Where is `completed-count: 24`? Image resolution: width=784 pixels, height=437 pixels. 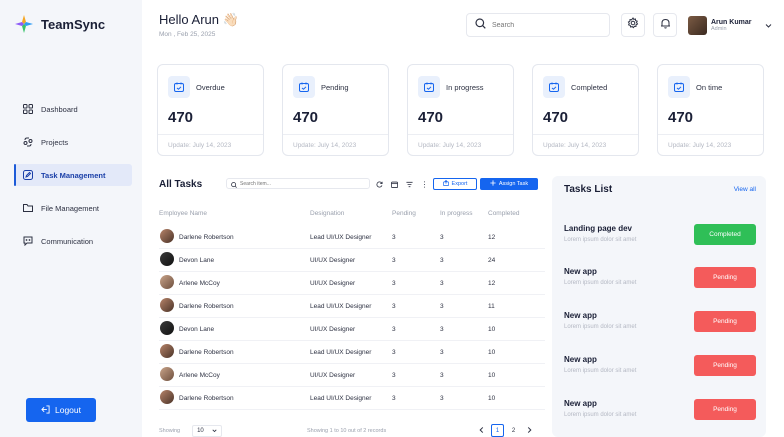
completed-count: 24 is located at coordinates (492, 260).